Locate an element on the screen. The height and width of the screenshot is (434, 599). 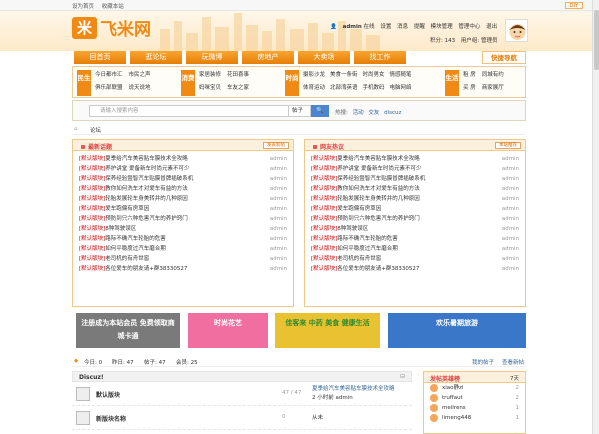
thread-title: 养护讲堂 爱备新车时尚元素不可少 is located at coordinates (147, 169).